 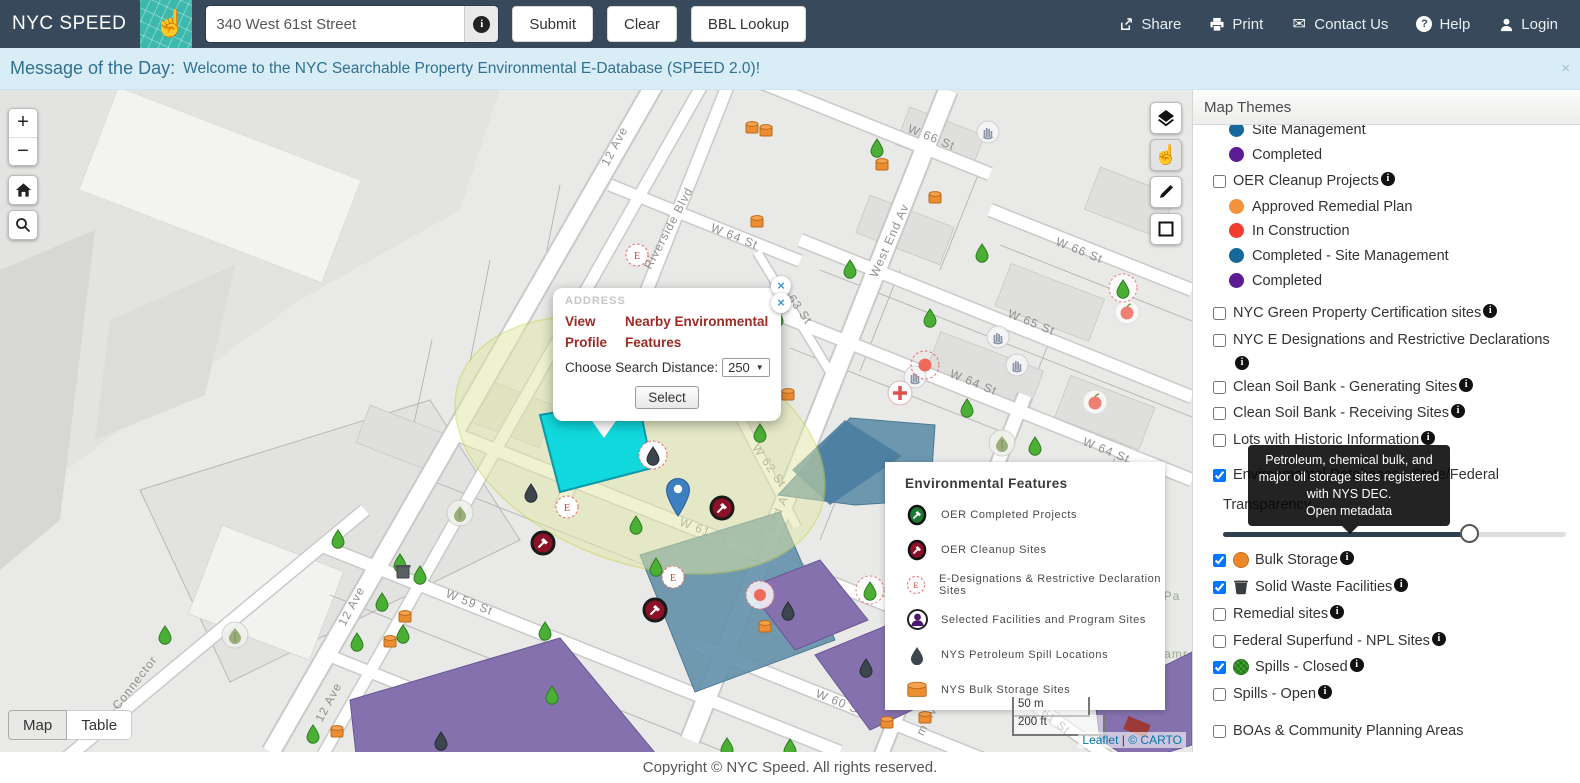 What do you see at coordinates (748, 24) in the screenshot?
I see `bbl-lookup-button: BBL Lookup` at bounding box center [748, 24].